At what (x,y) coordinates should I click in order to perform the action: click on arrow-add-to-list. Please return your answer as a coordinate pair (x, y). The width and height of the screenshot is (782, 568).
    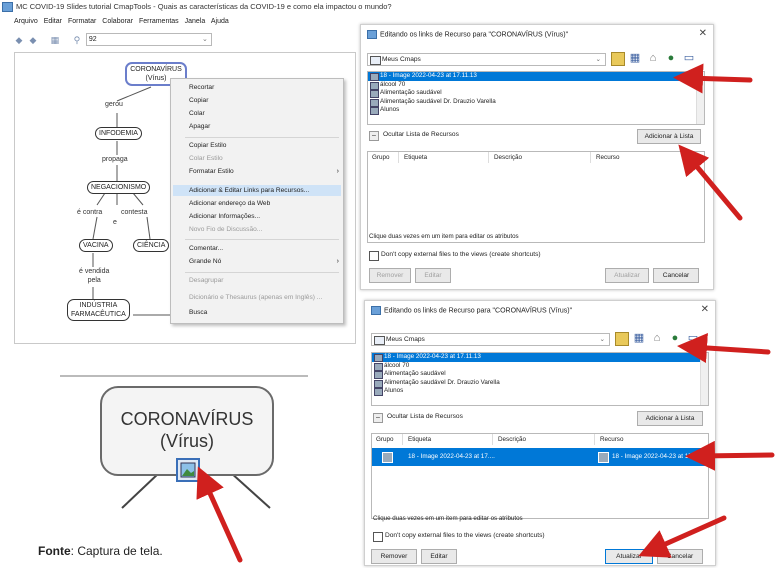
    Looking at the image, I should click on (710, 182).